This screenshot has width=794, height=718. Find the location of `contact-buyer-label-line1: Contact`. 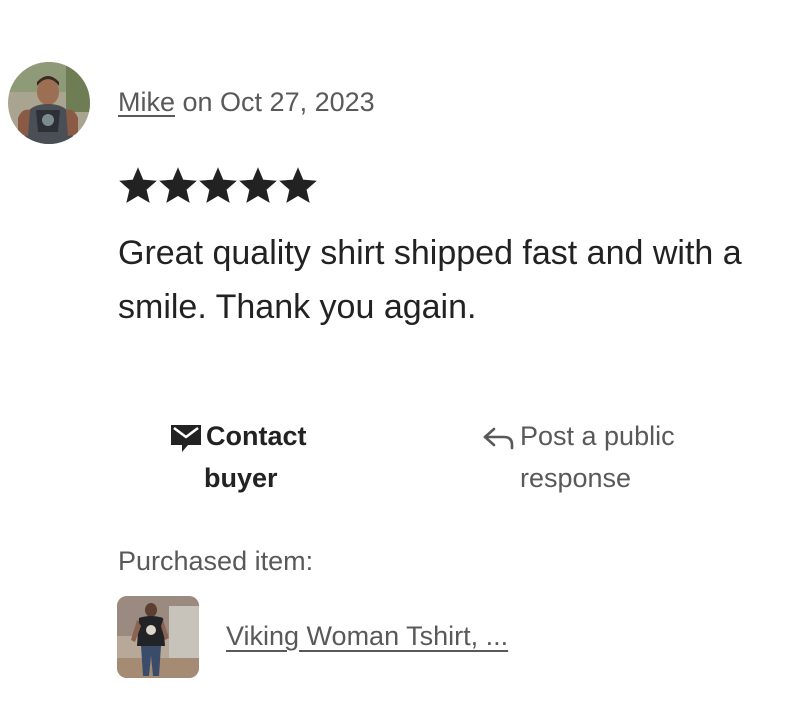

contact-buyer-label-line1: Contact is located at coordinates (256, 436).